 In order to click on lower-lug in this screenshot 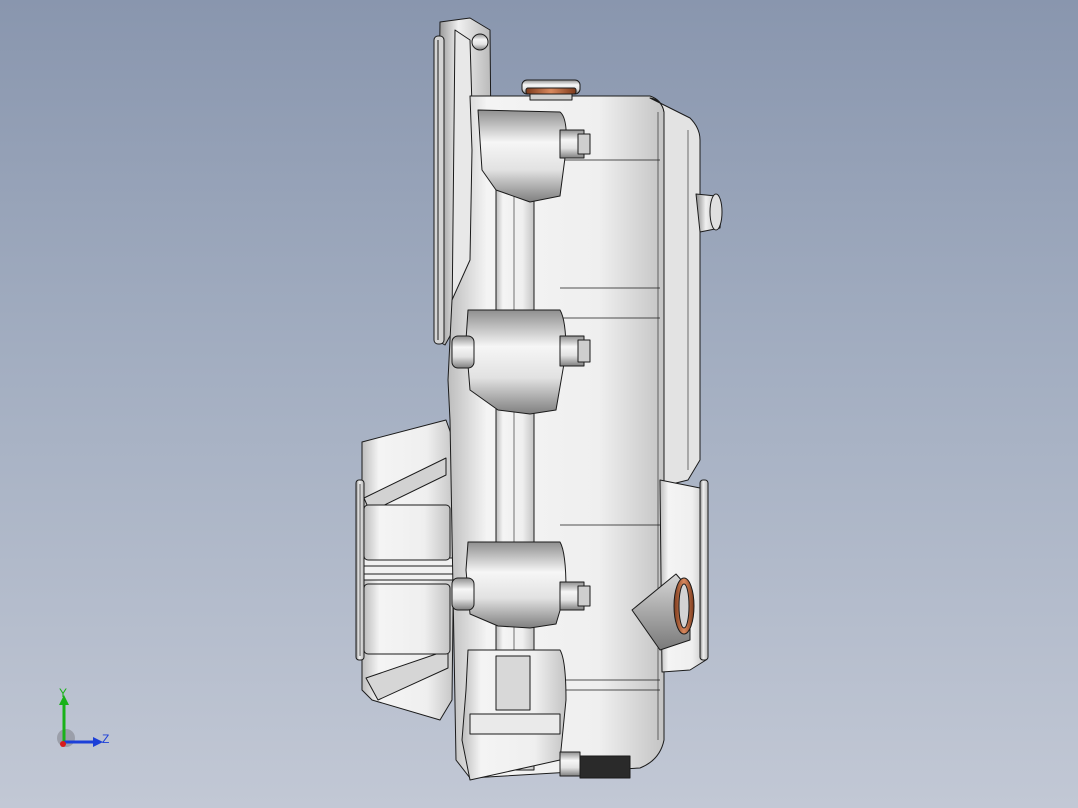, I will do `click(516, 585)`.